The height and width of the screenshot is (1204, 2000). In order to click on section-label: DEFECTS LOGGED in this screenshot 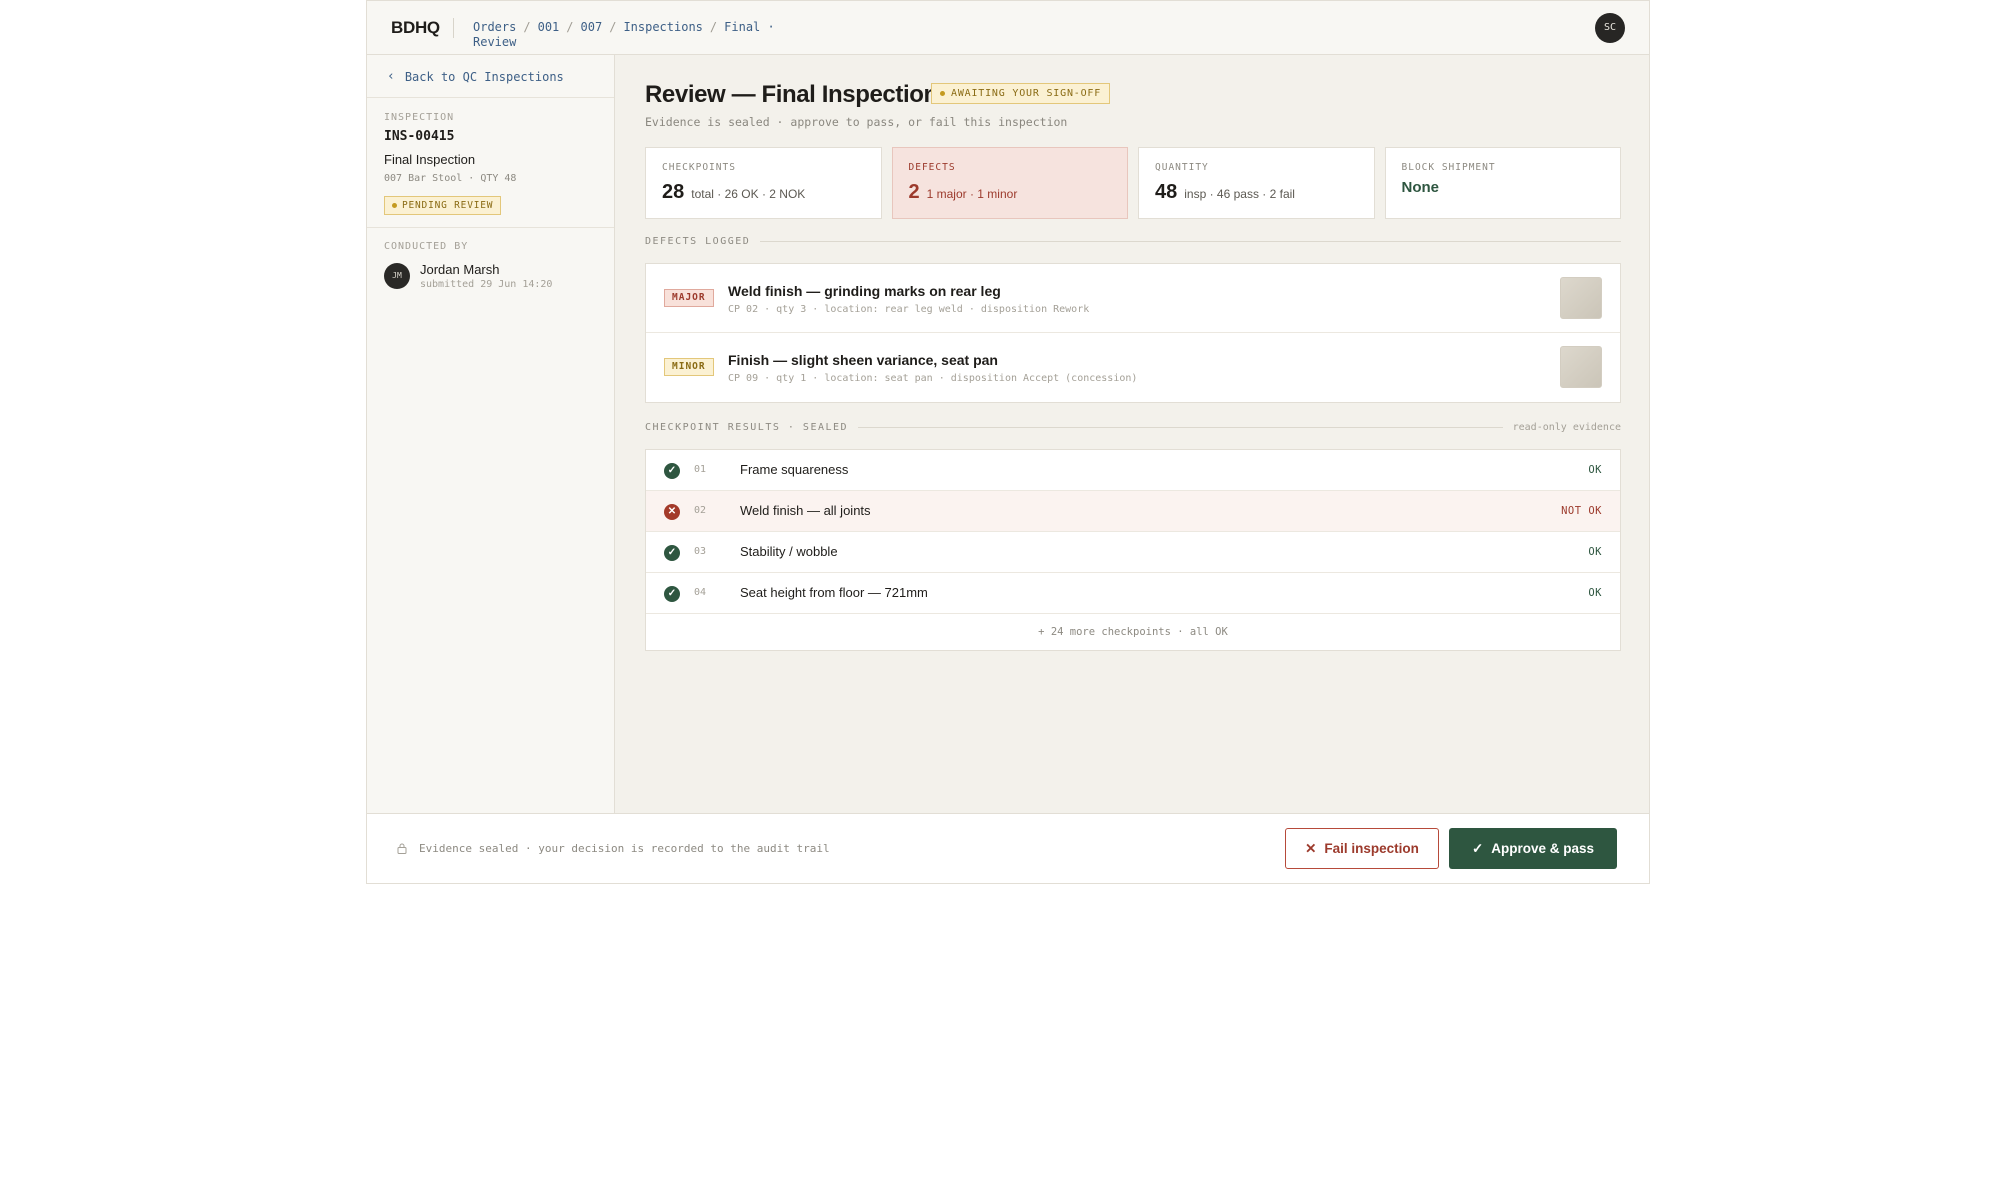, I will do `click(698, 241)`.